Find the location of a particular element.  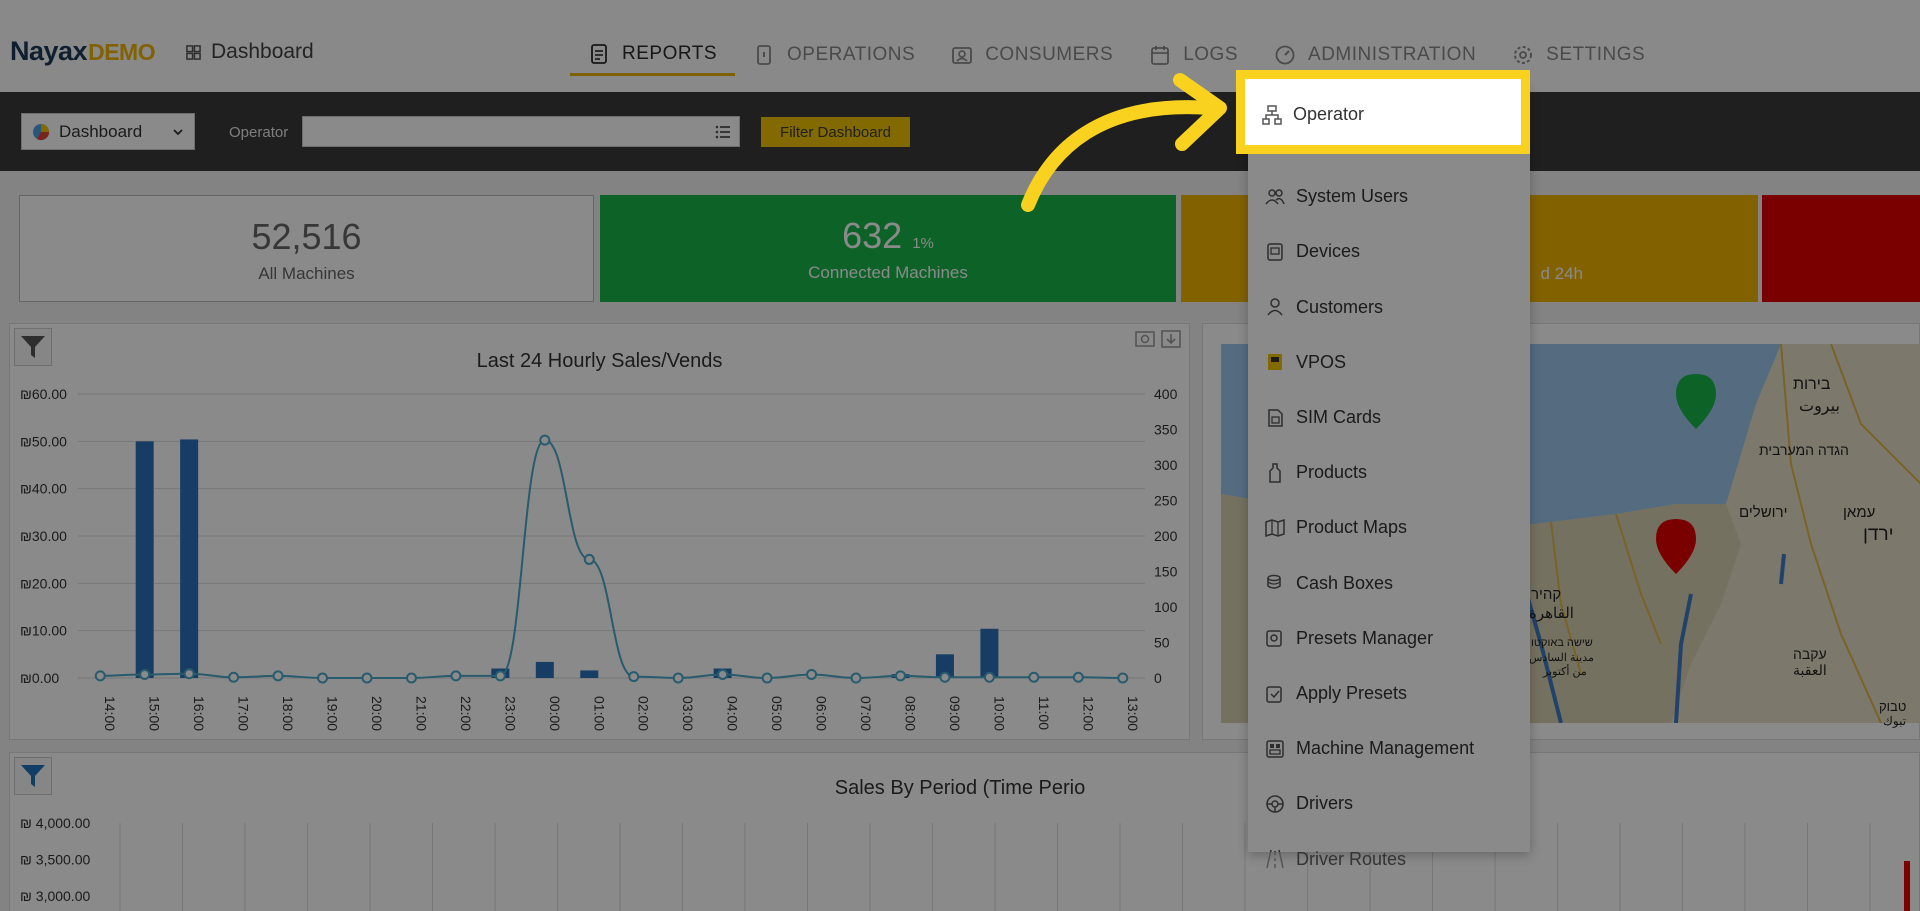

menu-item-apply-presets: Apply Presets is located at coordinates (1389, 693).